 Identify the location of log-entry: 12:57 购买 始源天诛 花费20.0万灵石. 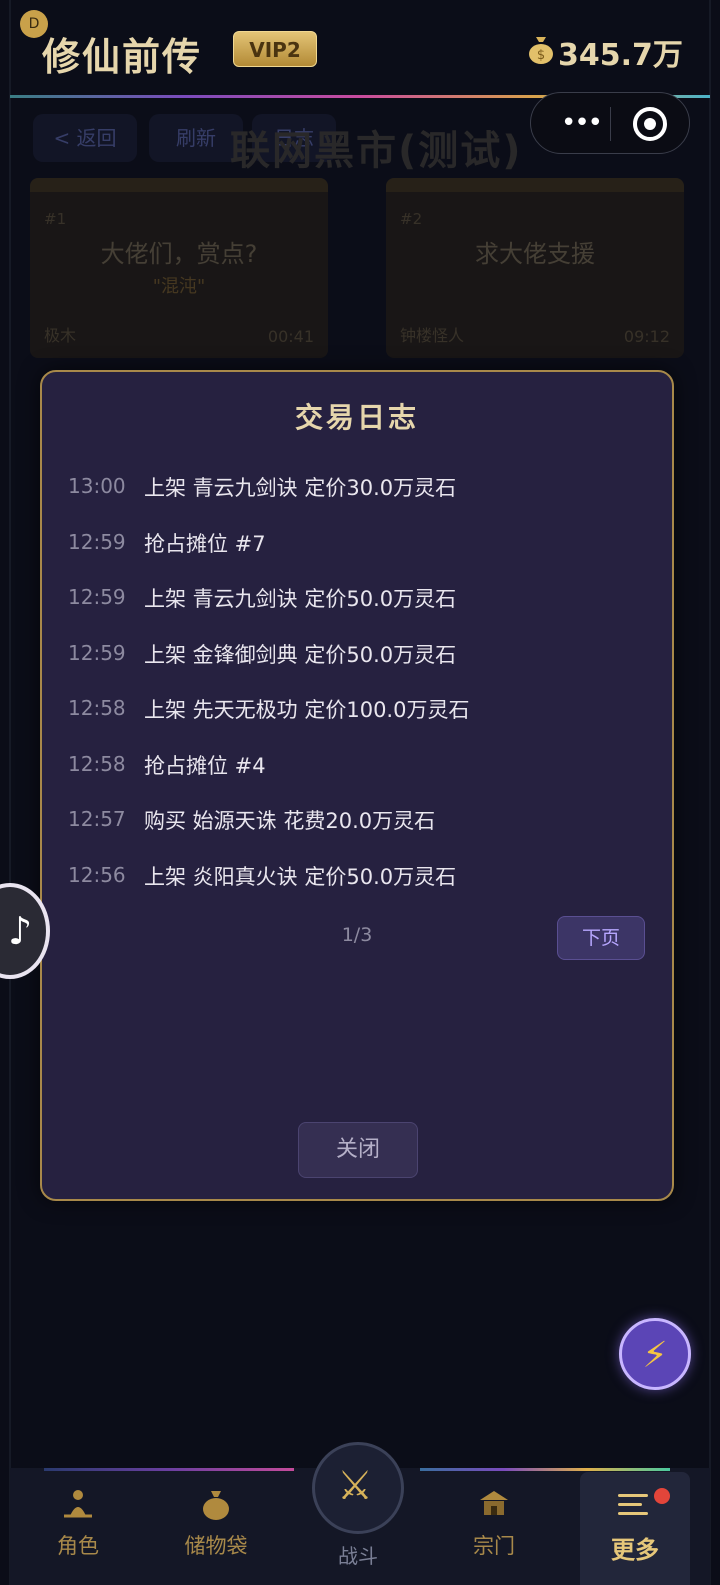
(358, 819).